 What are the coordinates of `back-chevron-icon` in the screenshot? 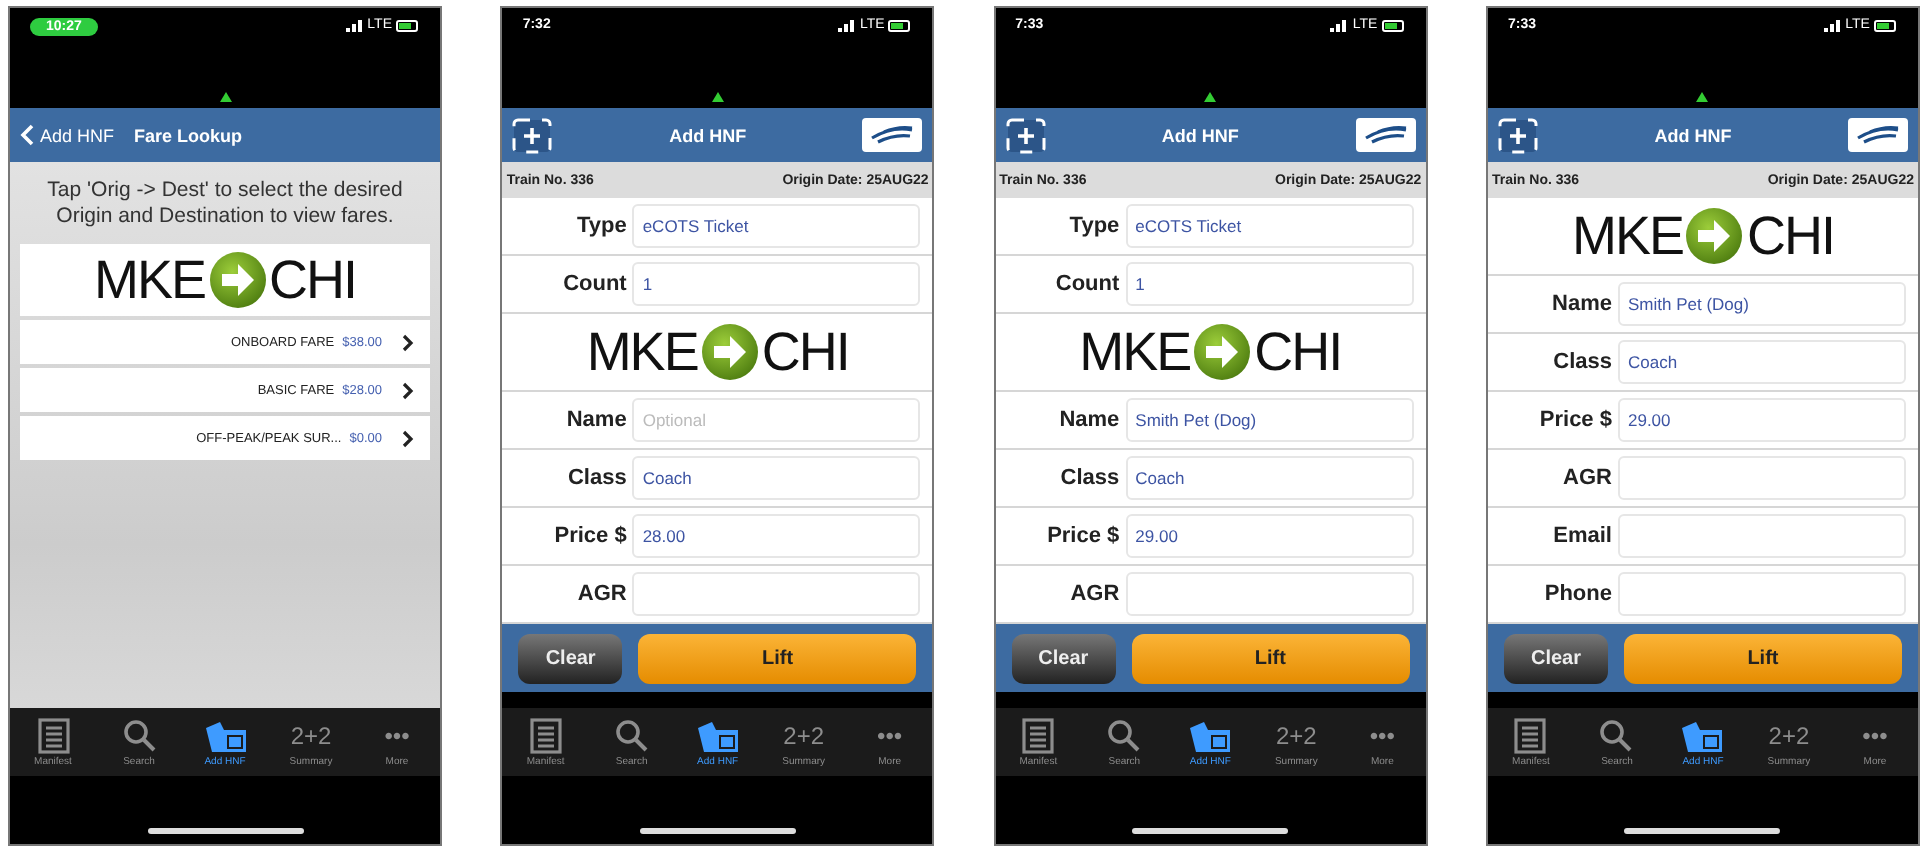 It's located at (27, 135).